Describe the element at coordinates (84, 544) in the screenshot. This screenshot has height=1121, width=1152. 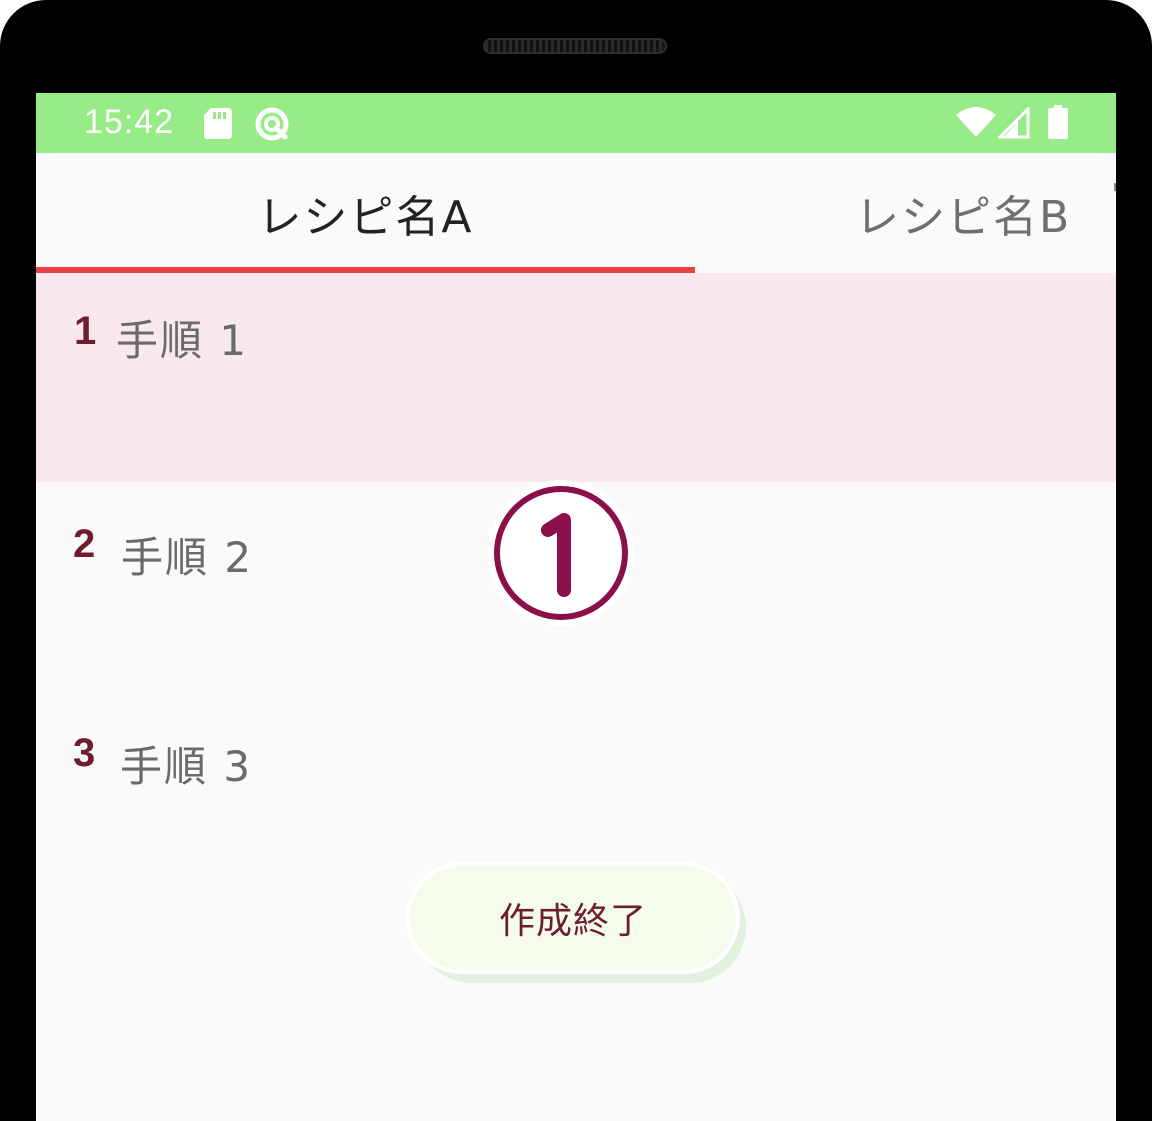
I see `step-number: 2` at that location.